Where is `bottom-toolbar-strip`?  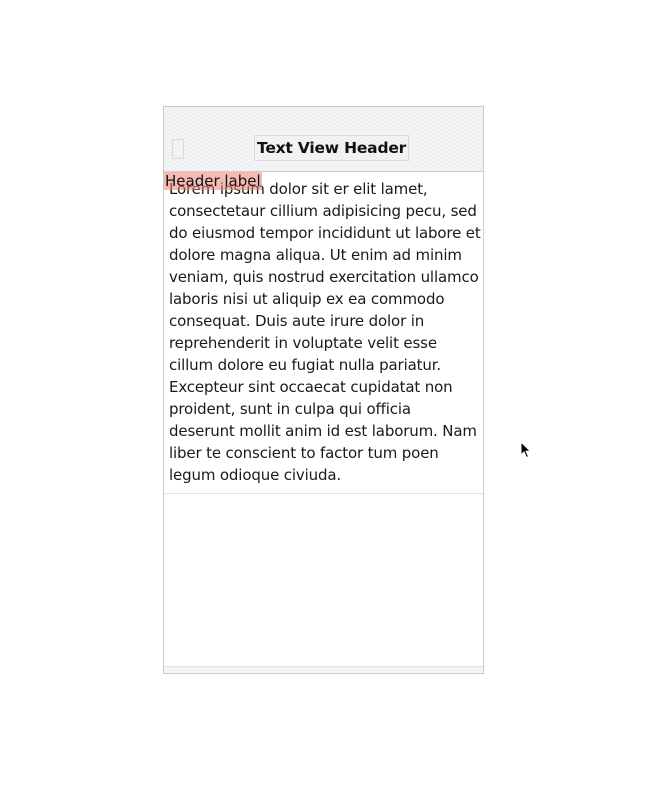 bottom-toolbar-strip is located at coordinates (323, 669).